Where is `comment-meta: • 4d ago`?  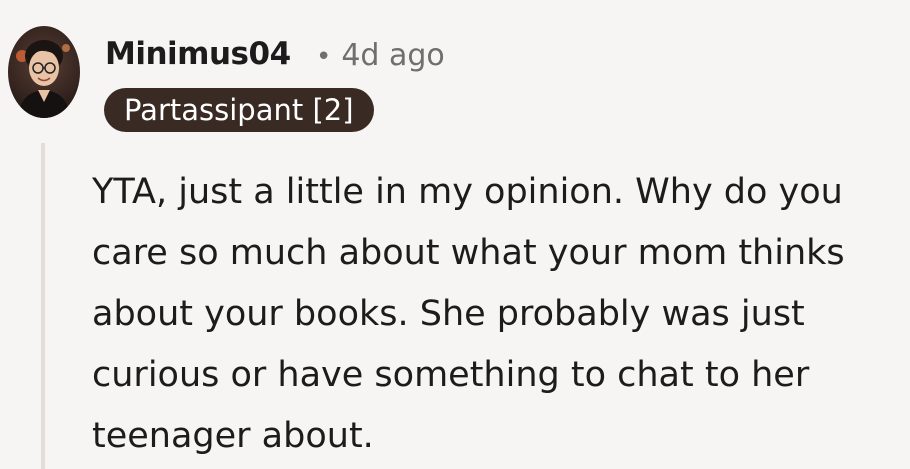 comment-meta: • 4d ago is located at coordinates (380, 55).